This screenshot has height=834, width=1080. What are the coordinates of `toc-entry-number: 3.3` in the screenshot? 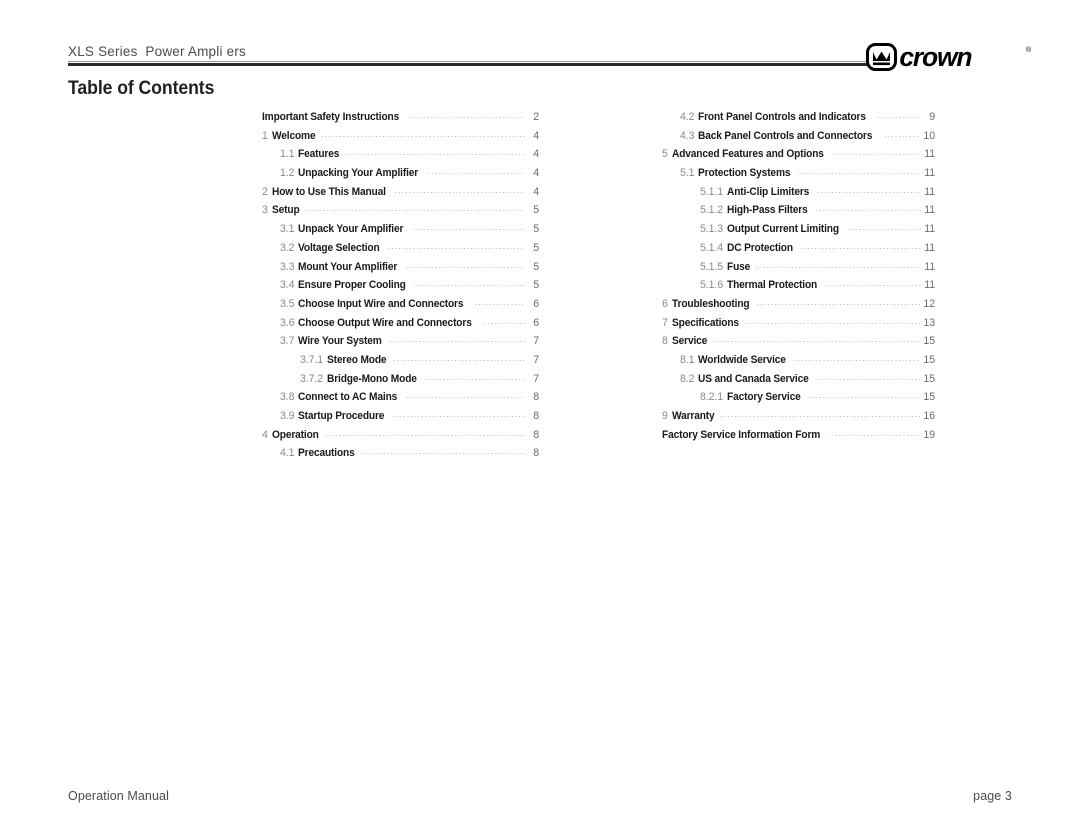 It's located at (287, 266).